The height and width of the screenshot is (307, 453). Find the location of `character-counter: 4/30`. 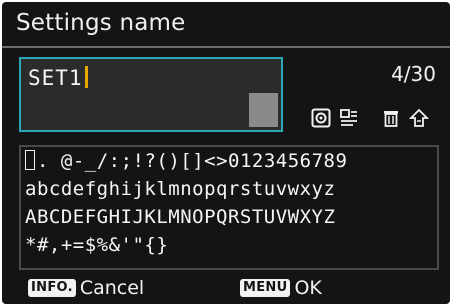

character-counter: 4/30 is located at coordinates (413, 74).